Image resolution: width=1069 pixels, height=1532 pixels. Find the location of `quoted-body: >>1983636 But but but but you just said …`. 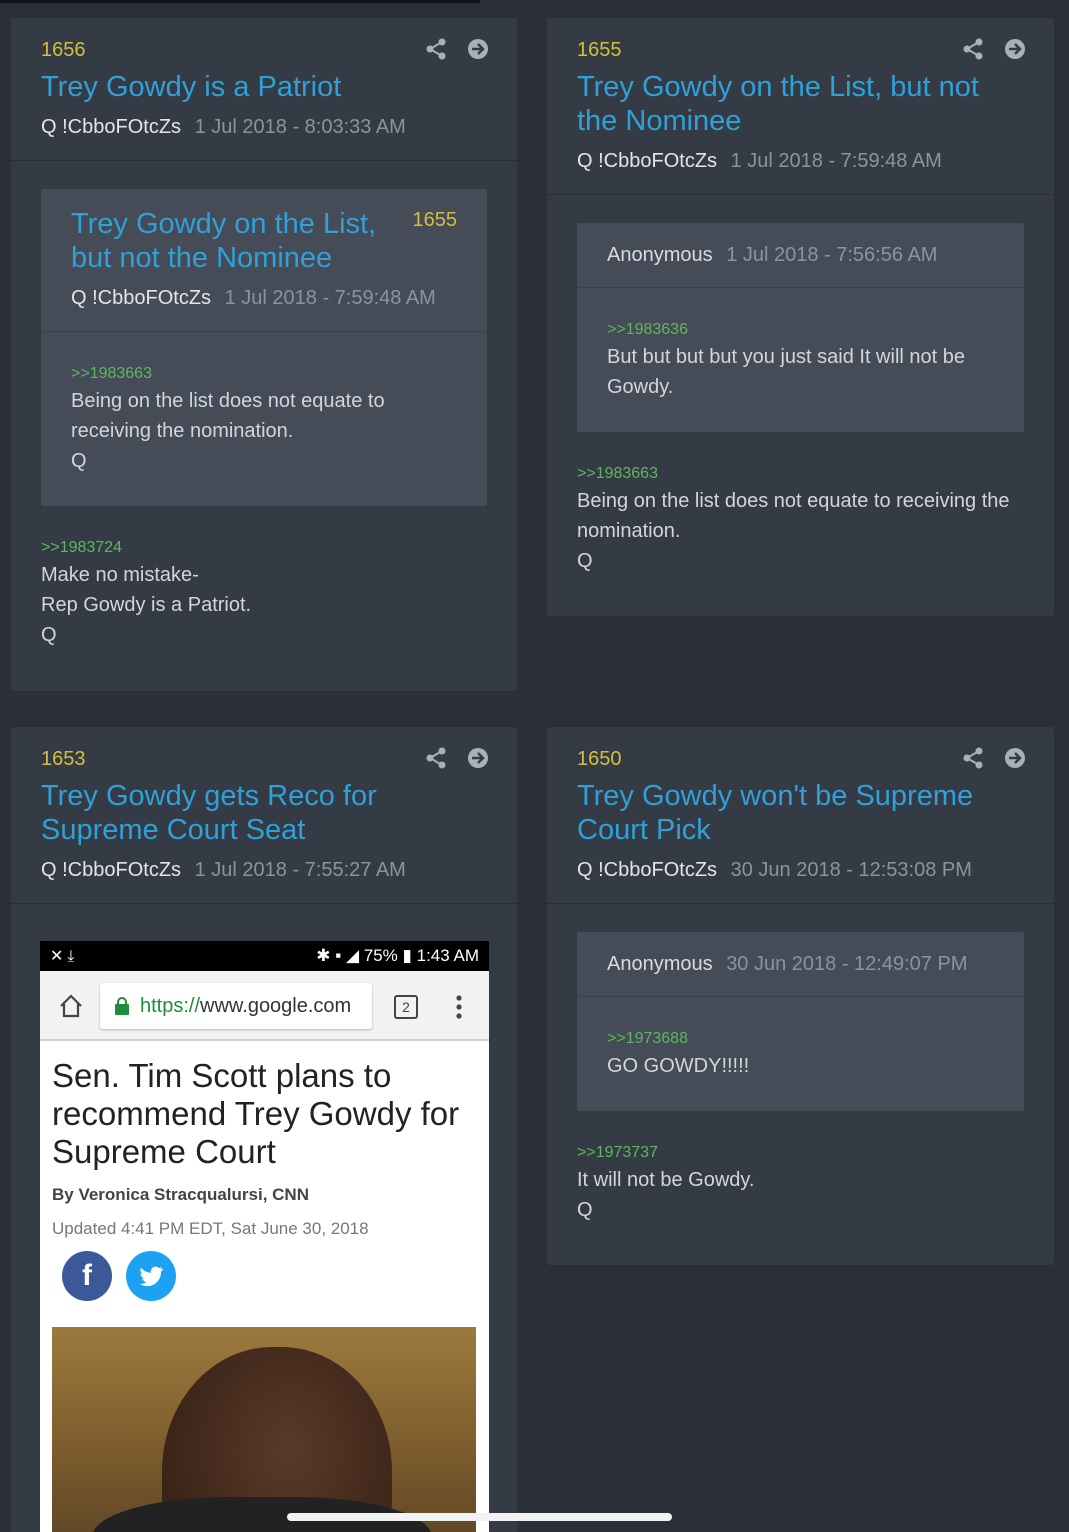

quoted-body: >>1983636 But but but but you just said … is located at coordinates (800, 360).